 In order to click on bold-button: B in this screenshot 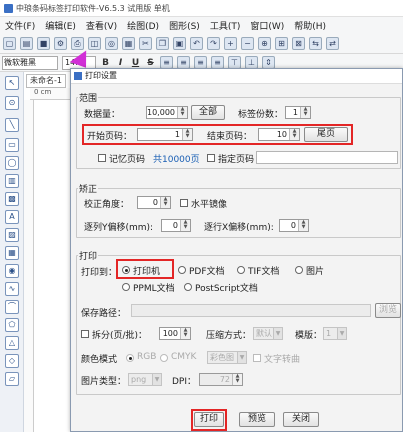, I will do `click(105, 63)`.